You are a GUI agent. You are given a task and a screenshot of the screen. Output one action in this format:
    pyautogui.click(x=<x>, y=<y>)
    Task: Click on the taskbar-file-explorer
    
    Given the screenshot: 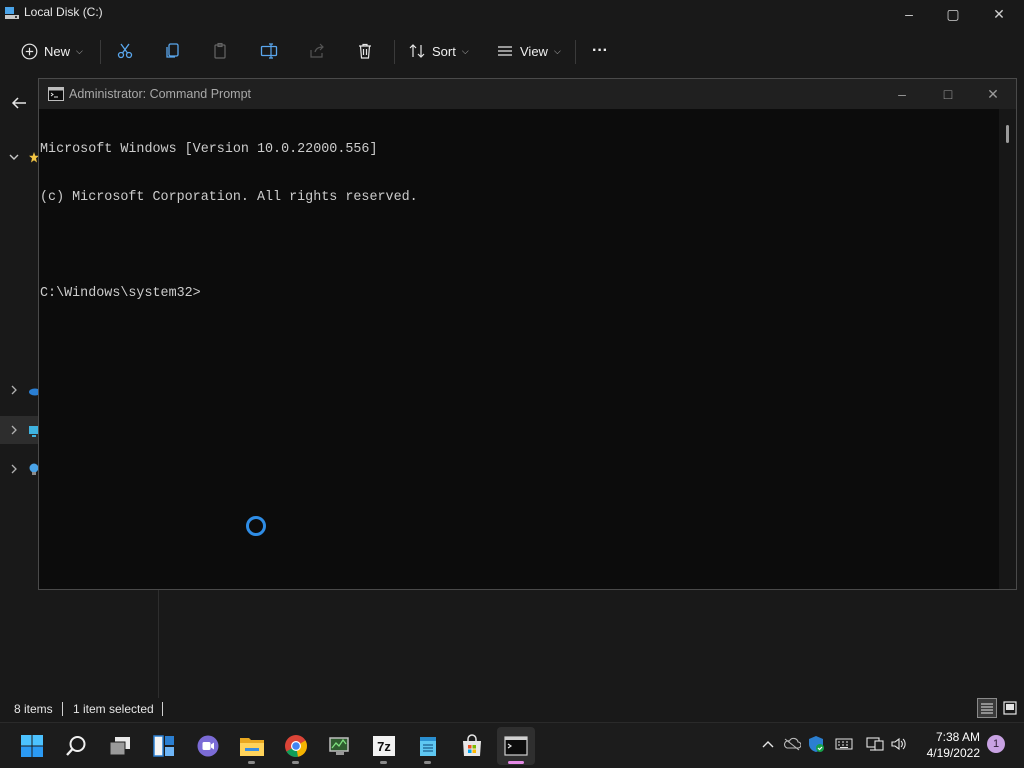 What is the action you would take?
    pyautogui.click(x=252, y=746)
    